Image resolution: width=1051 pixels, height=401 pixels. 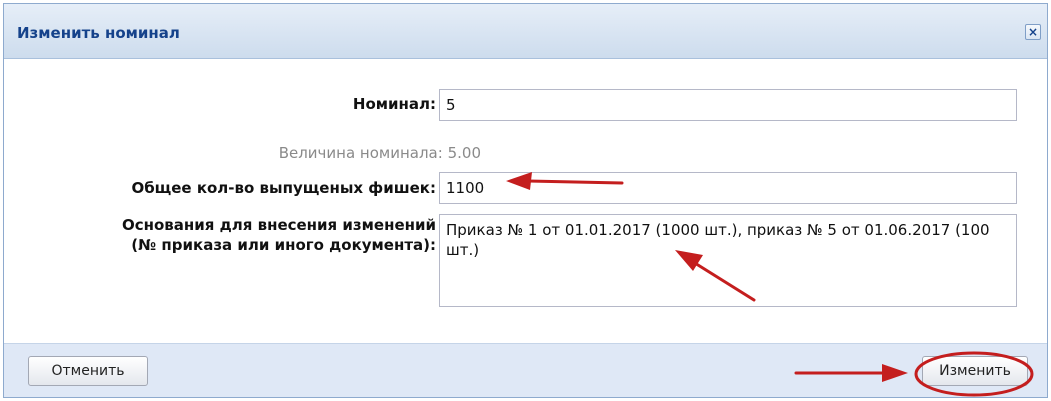 I want to click on basis-label-line1: Основания для внесения изменений, so click(x=278, y=225).